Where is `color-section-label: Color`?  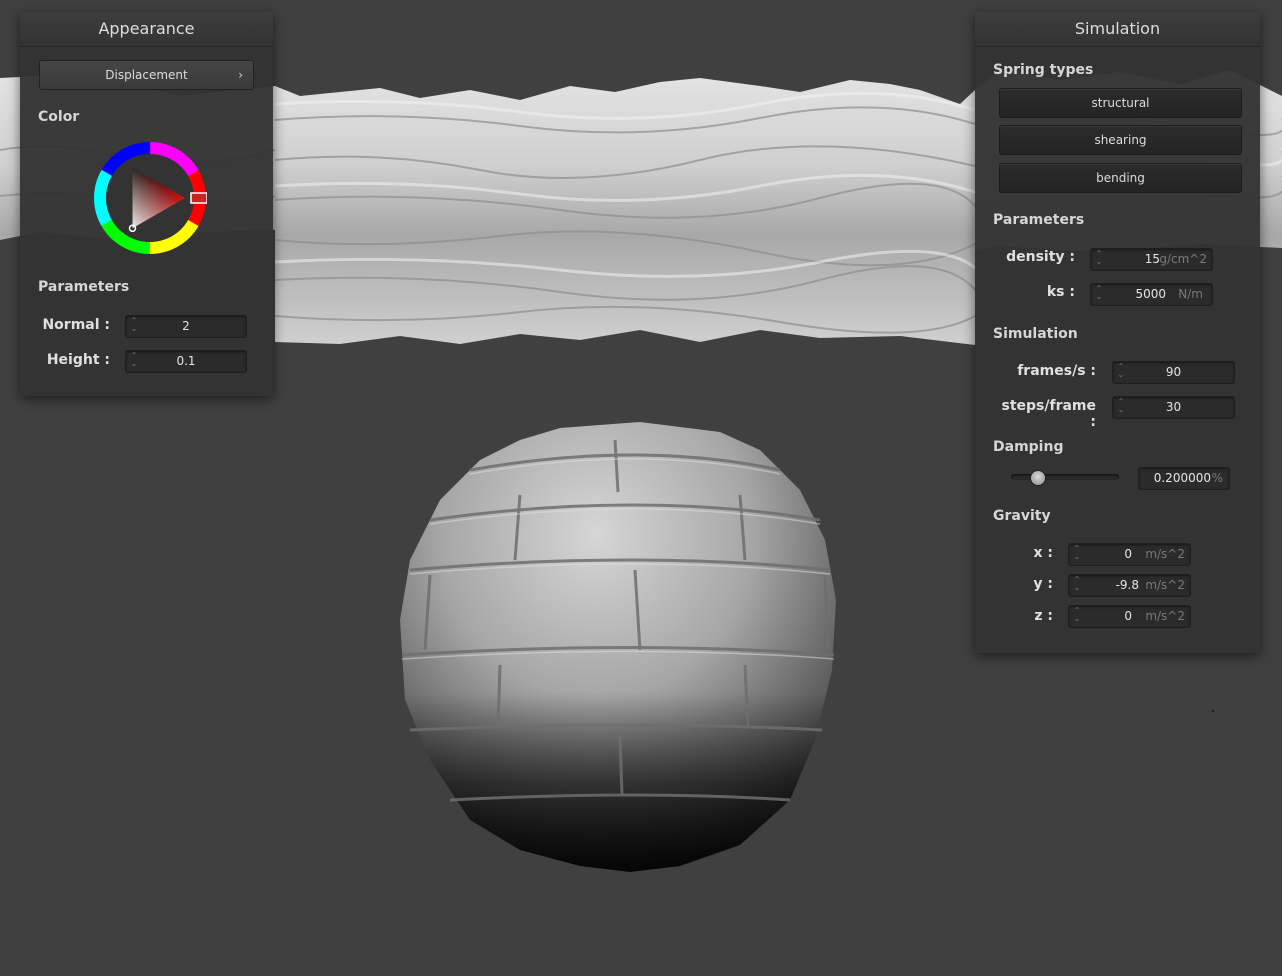
color-section-label: Color is located at coordinates (59, 117).